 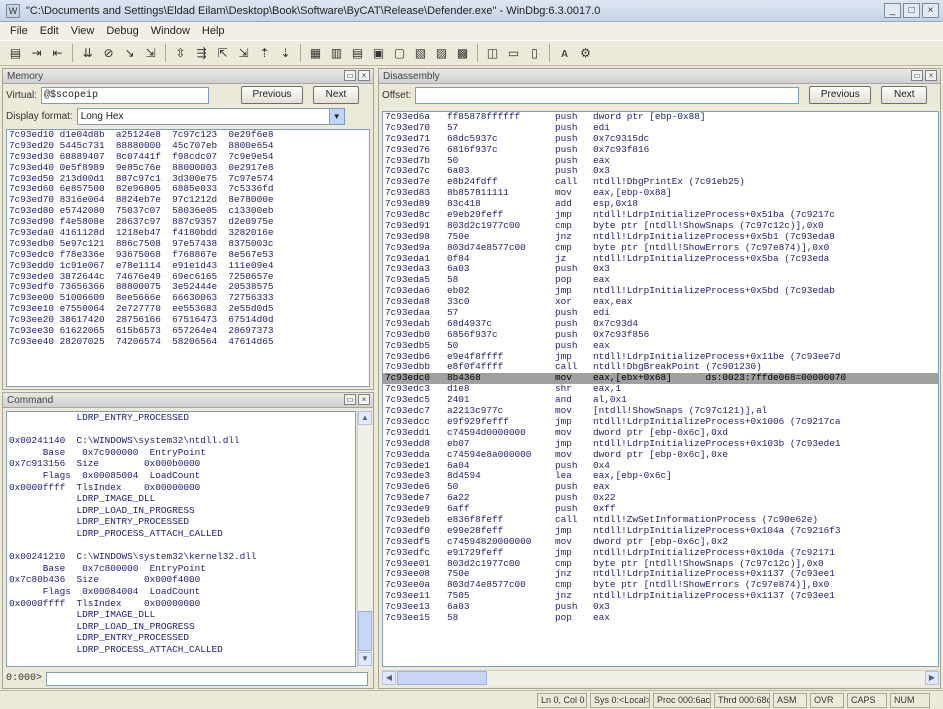 What do you see at coordinates (660, 193) in the screenshot?
I see `disasm-row: 7c93ed83 8b857811111 mov eax,[ebp-0x88]` at bounding box center [660, 193].